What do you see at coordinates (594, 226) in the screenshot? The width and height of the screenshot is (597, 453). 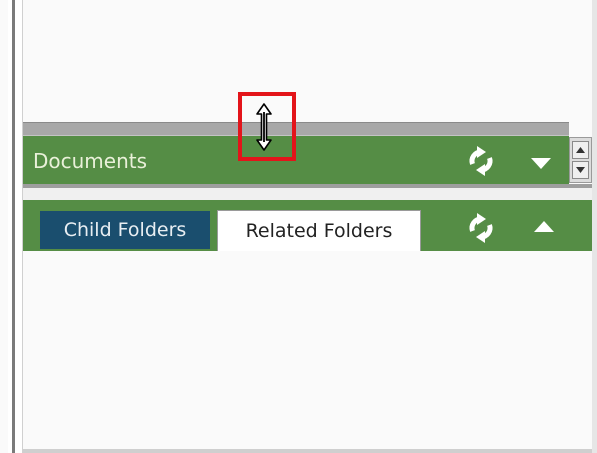 I see `right-window-border` at bounding box center [594, 226].